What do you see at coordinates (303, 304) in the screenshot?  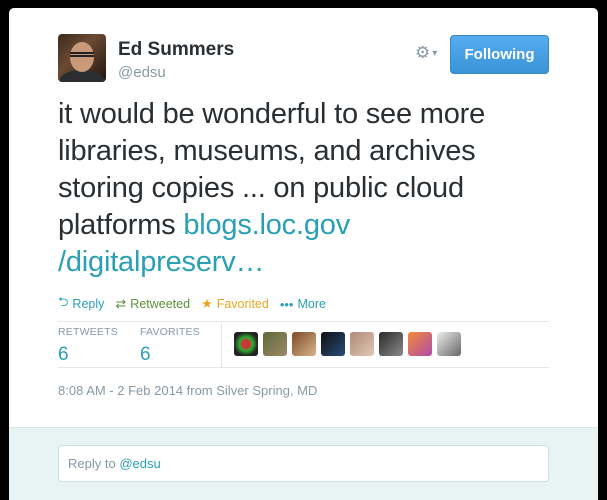 I see `more-button: ••• More` at bounding box center [303, 304].